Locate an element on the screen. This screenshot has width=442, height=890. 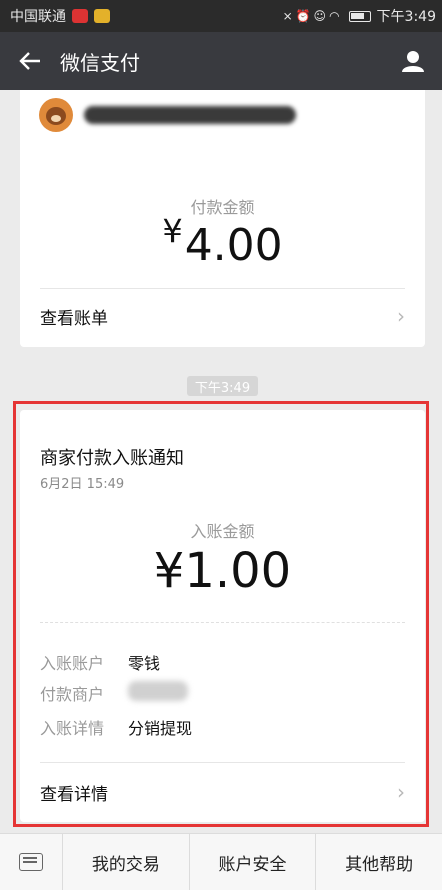
keyboard-icon is located at coordinates (31, 862).